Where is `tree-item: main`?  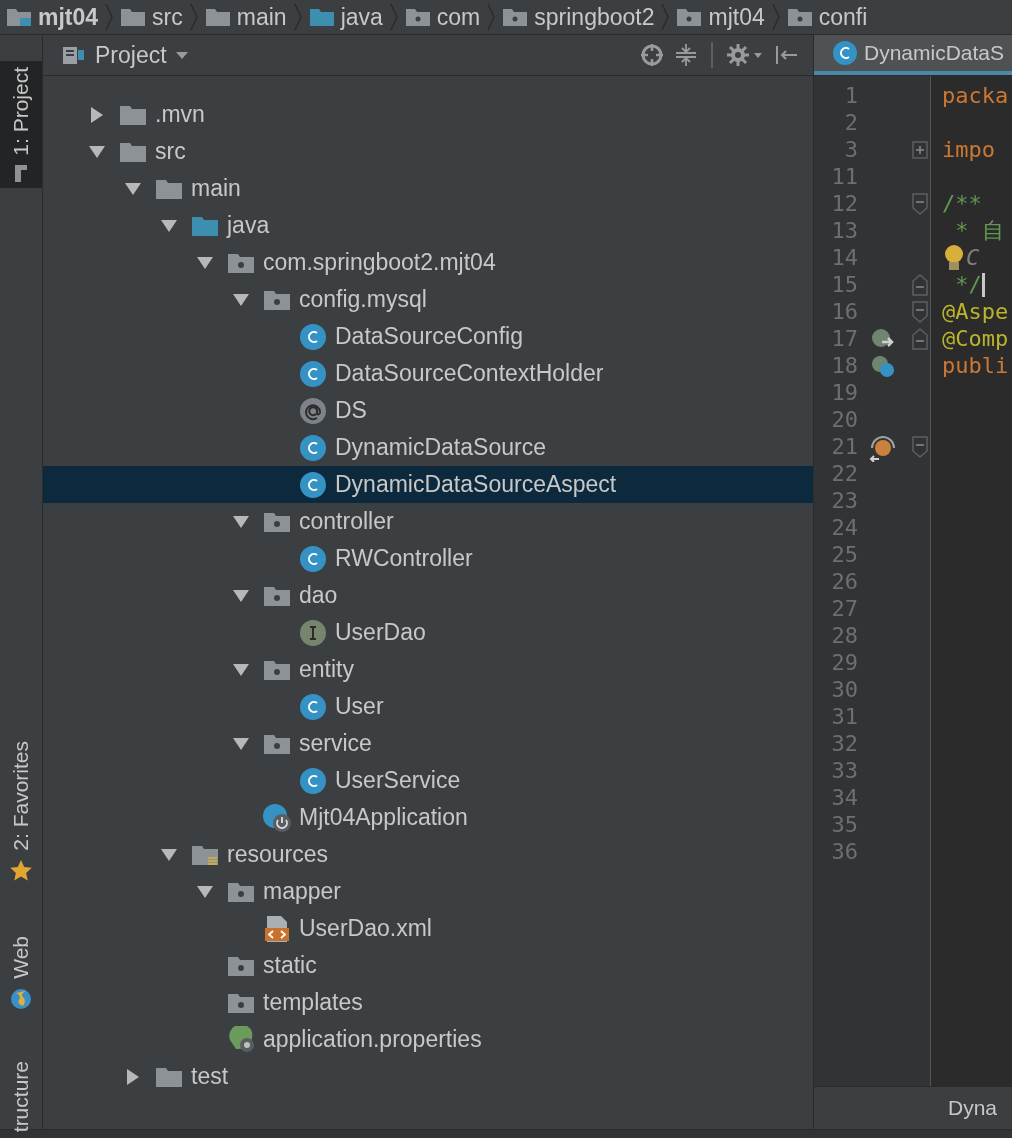 tree-item: main is located at coordinates (428, 188).